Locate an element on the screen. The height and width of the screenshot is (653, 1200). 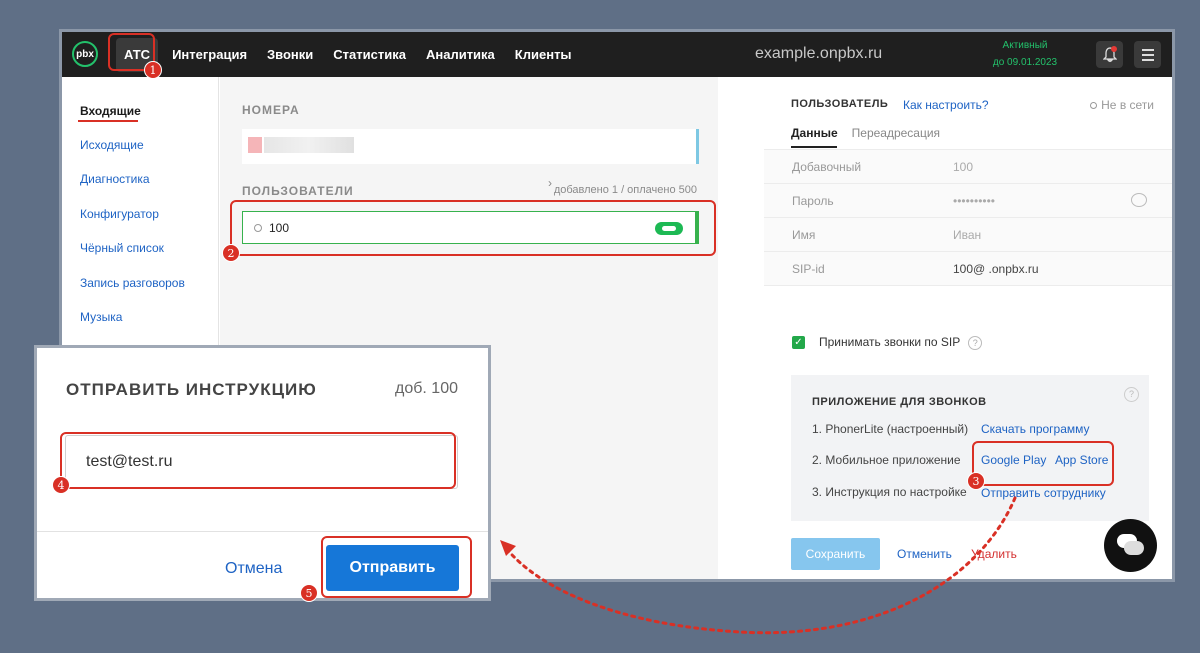
highlight-send-link is located at coordinates (1043, 463).